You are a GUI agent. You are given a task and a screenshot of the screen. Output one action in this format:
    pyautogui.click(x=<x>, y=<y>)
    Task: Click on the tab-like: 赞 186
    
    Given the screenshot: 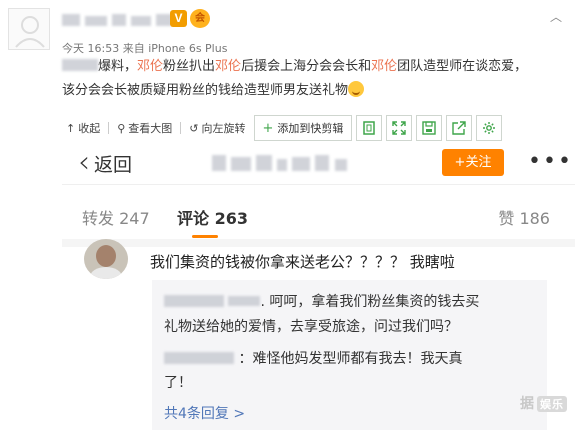 What is the action you would take?
    pyautogui.click(x=524, y=218)
    